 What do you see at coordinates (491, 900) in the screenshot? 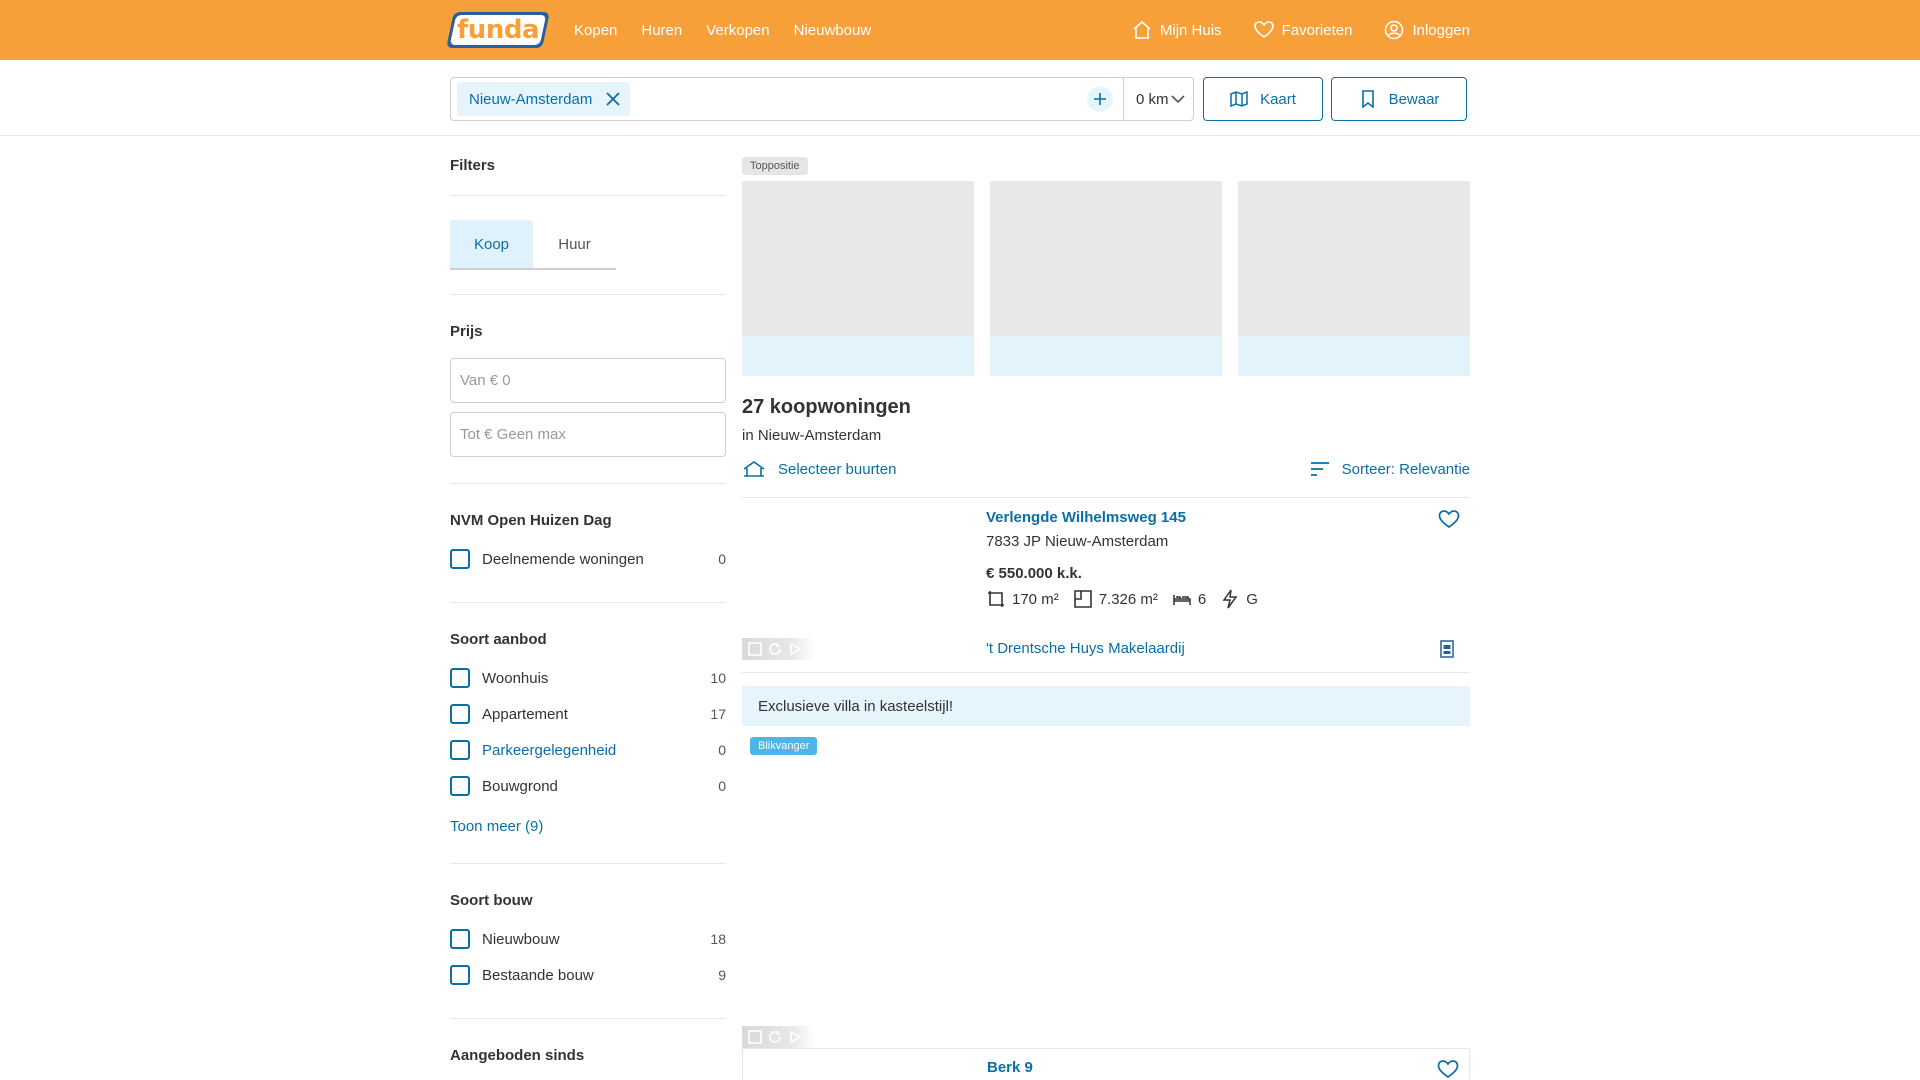
I see `build-type-title: Soort bouw` at bounding box center [491, 900].